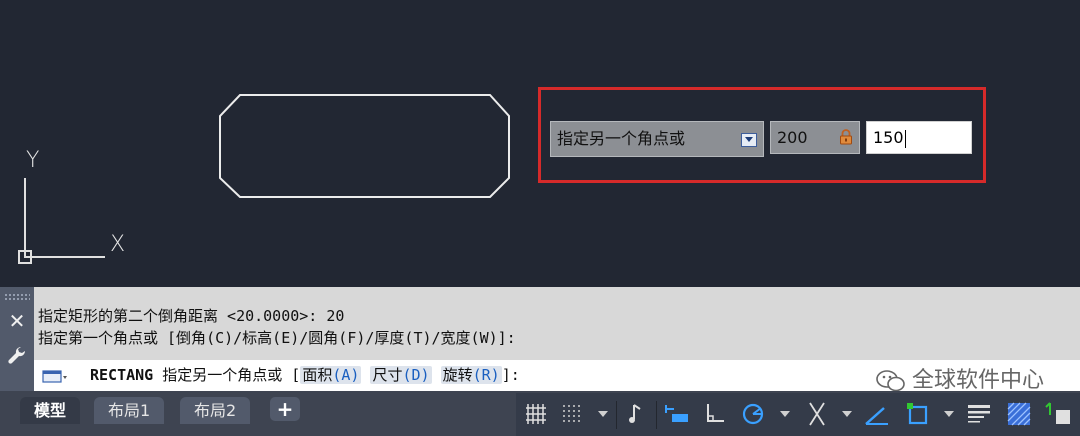 The width and height of the screenshot is (1080, 436). What do you see at coordinates (191, 316) in the screenshot?
I see `history-line: 指定矩形的第二个倒角距离 <20.0000>: 20` at bounding box center [191, 316].